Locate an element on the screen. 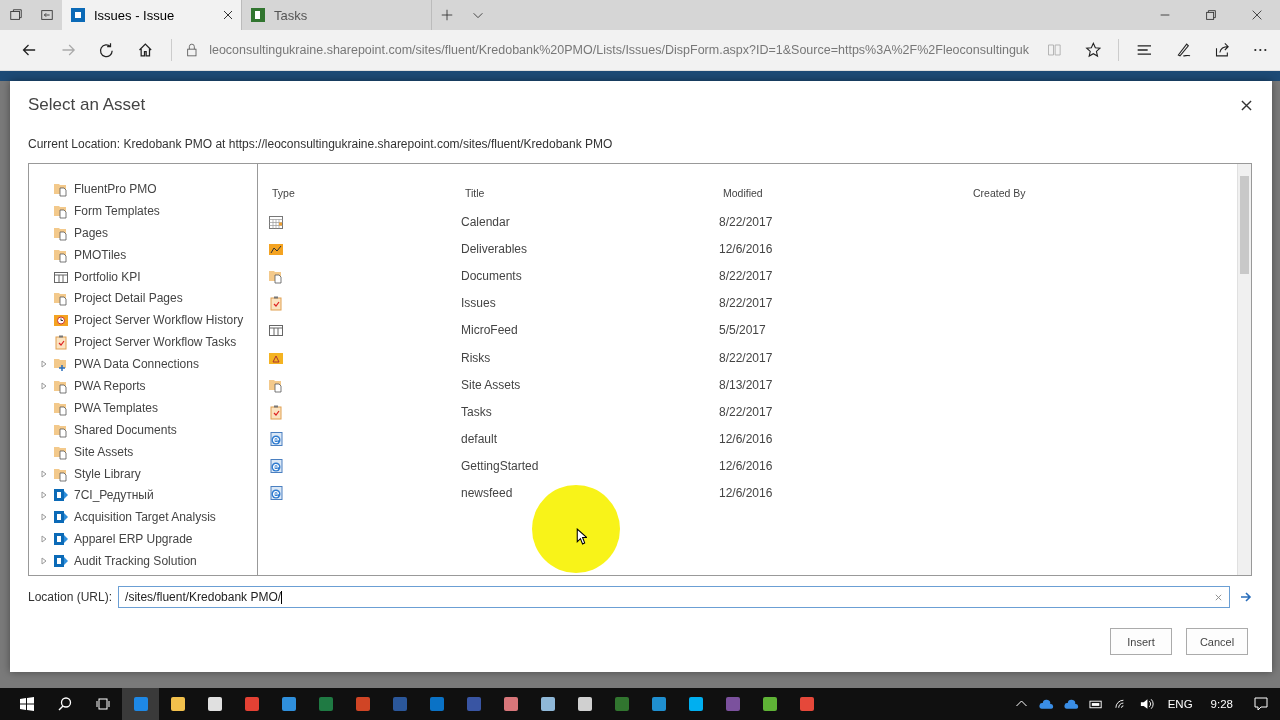 The height and width of the screenshot is (720, 1280). insert-button: Insert is located at coordinates (1141, 641).